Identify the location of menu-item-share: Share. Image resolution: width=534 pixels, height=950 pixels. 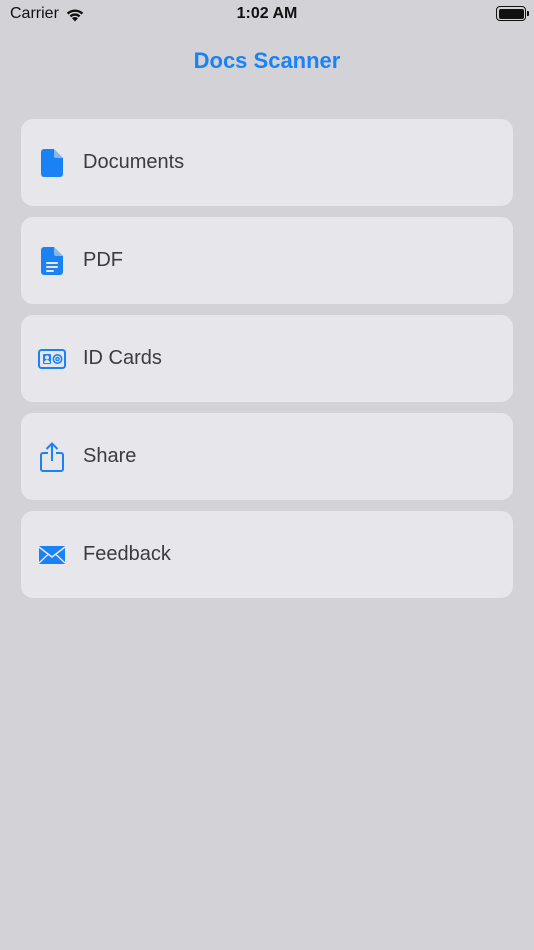
(267, 456).